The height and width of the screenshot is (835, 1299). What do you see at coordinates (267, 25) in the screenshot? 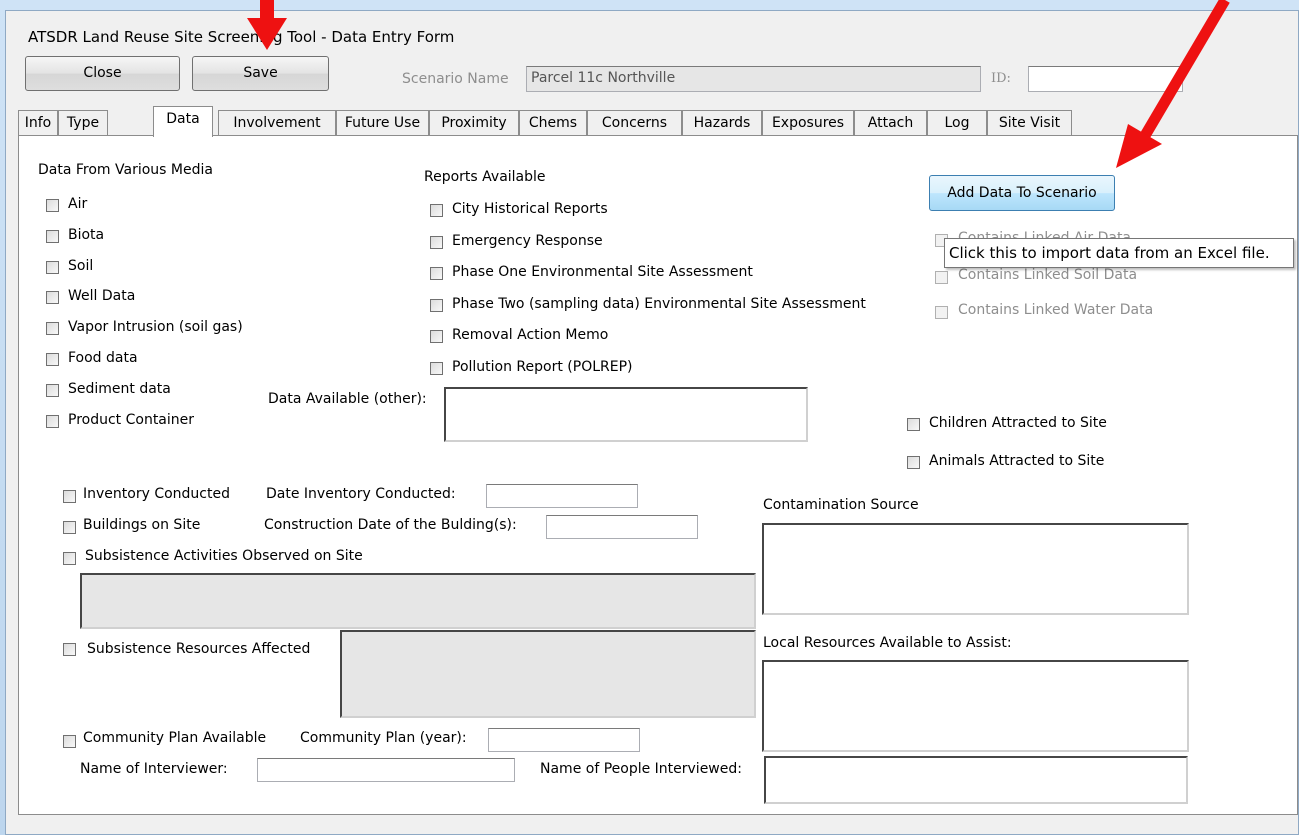
I see `arrow-to-save` at bounding box center [267, 25].